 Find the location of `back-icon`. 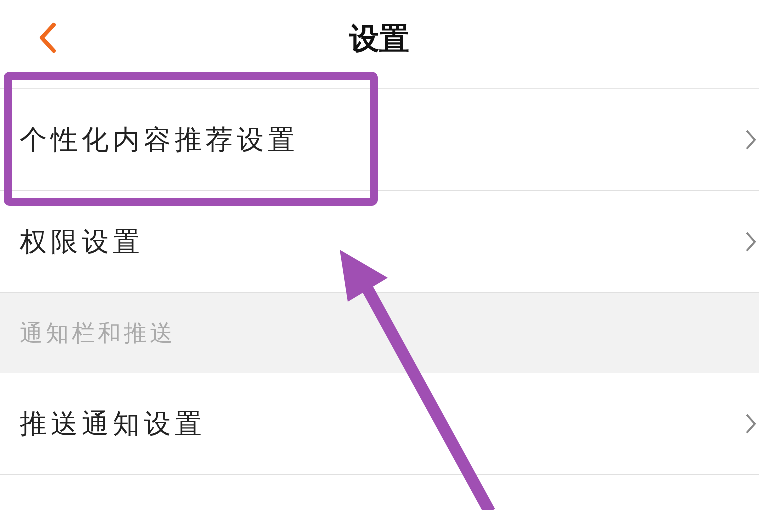

back-icon is located at coordinates (48, 38).